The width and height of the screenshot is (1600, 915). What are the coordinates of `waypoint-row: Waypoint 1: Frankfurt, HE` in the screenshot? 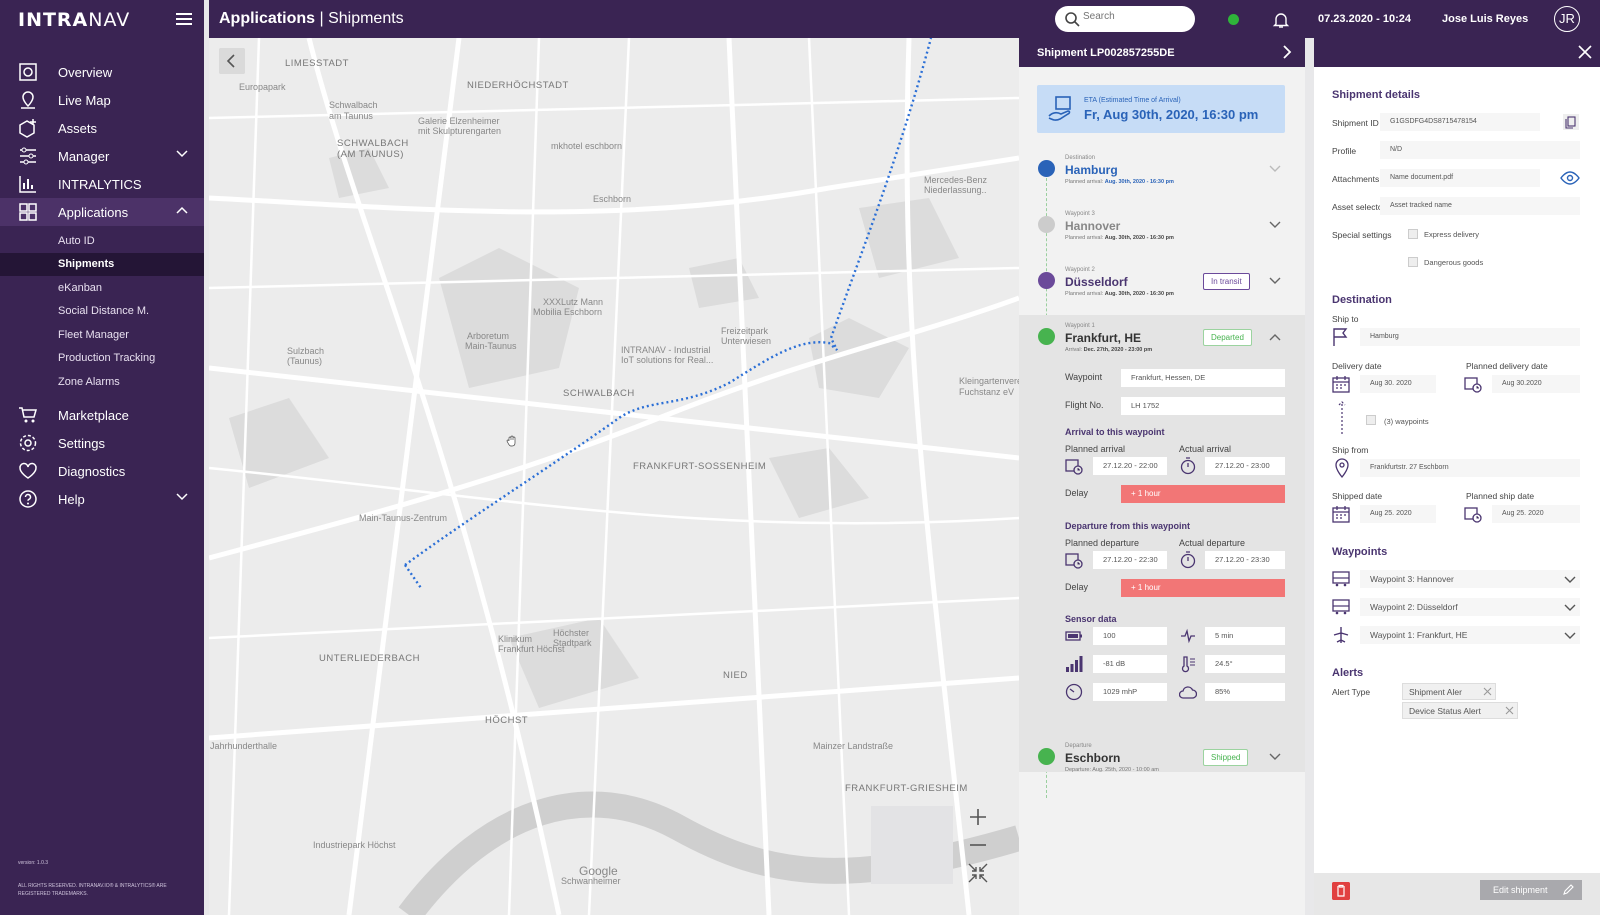 It's located at (1470, 635).